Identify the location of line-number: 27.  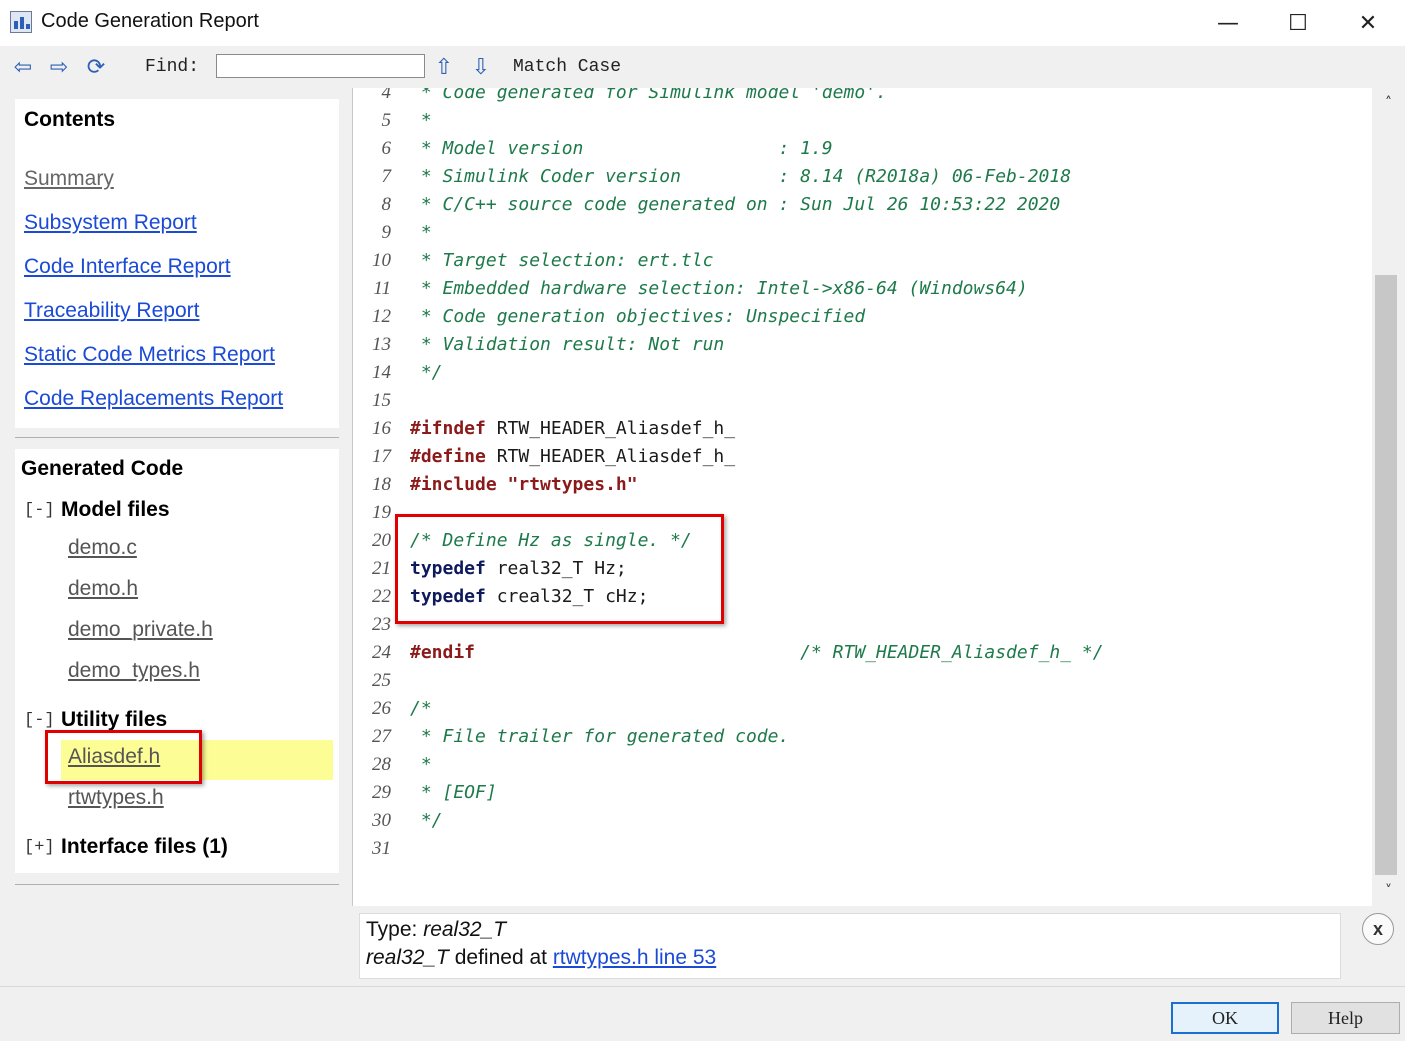
(381, 736).